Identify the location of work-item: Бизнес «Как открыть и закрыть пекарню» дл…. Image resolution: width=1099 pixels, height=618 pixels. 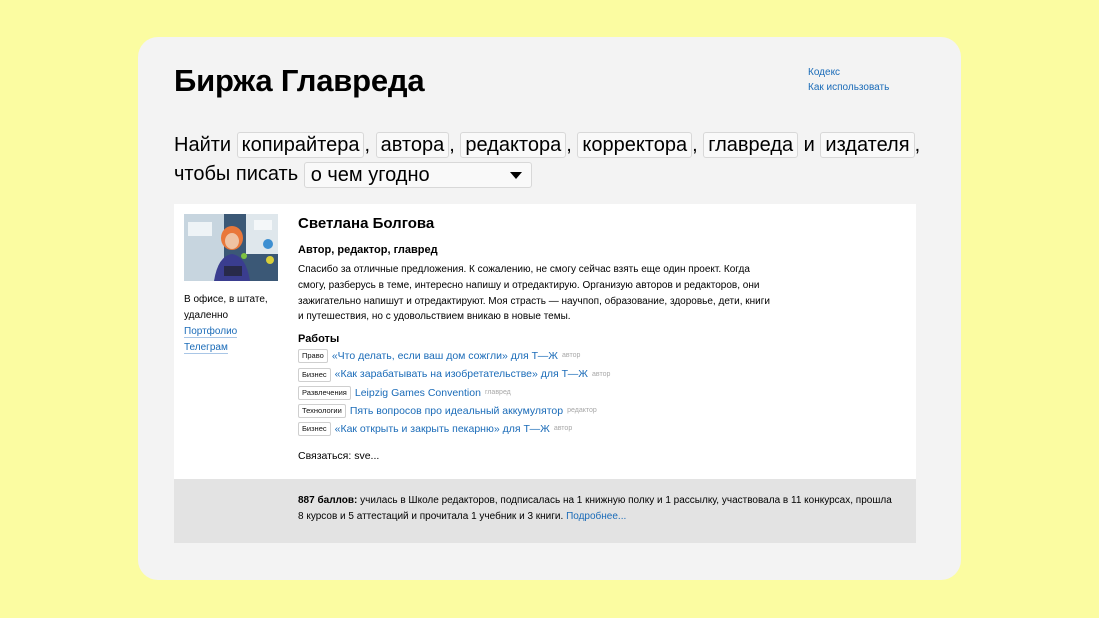
(598, 429).